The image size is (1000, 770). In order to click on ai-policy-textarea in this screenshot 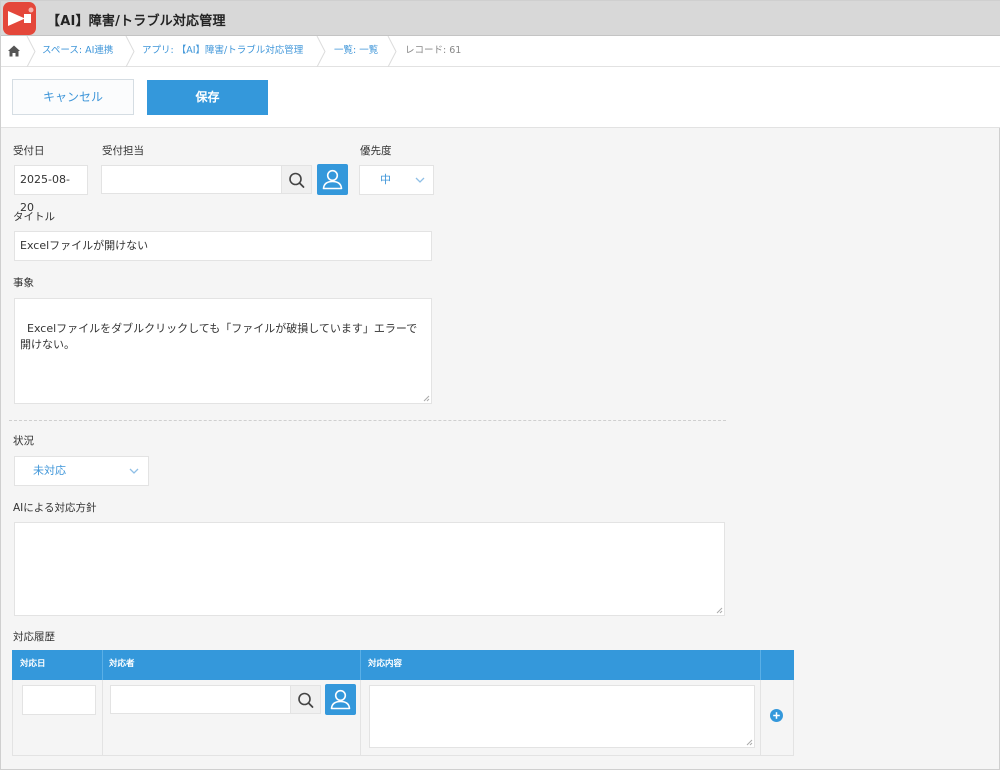, I will do `click(369, 569)`.